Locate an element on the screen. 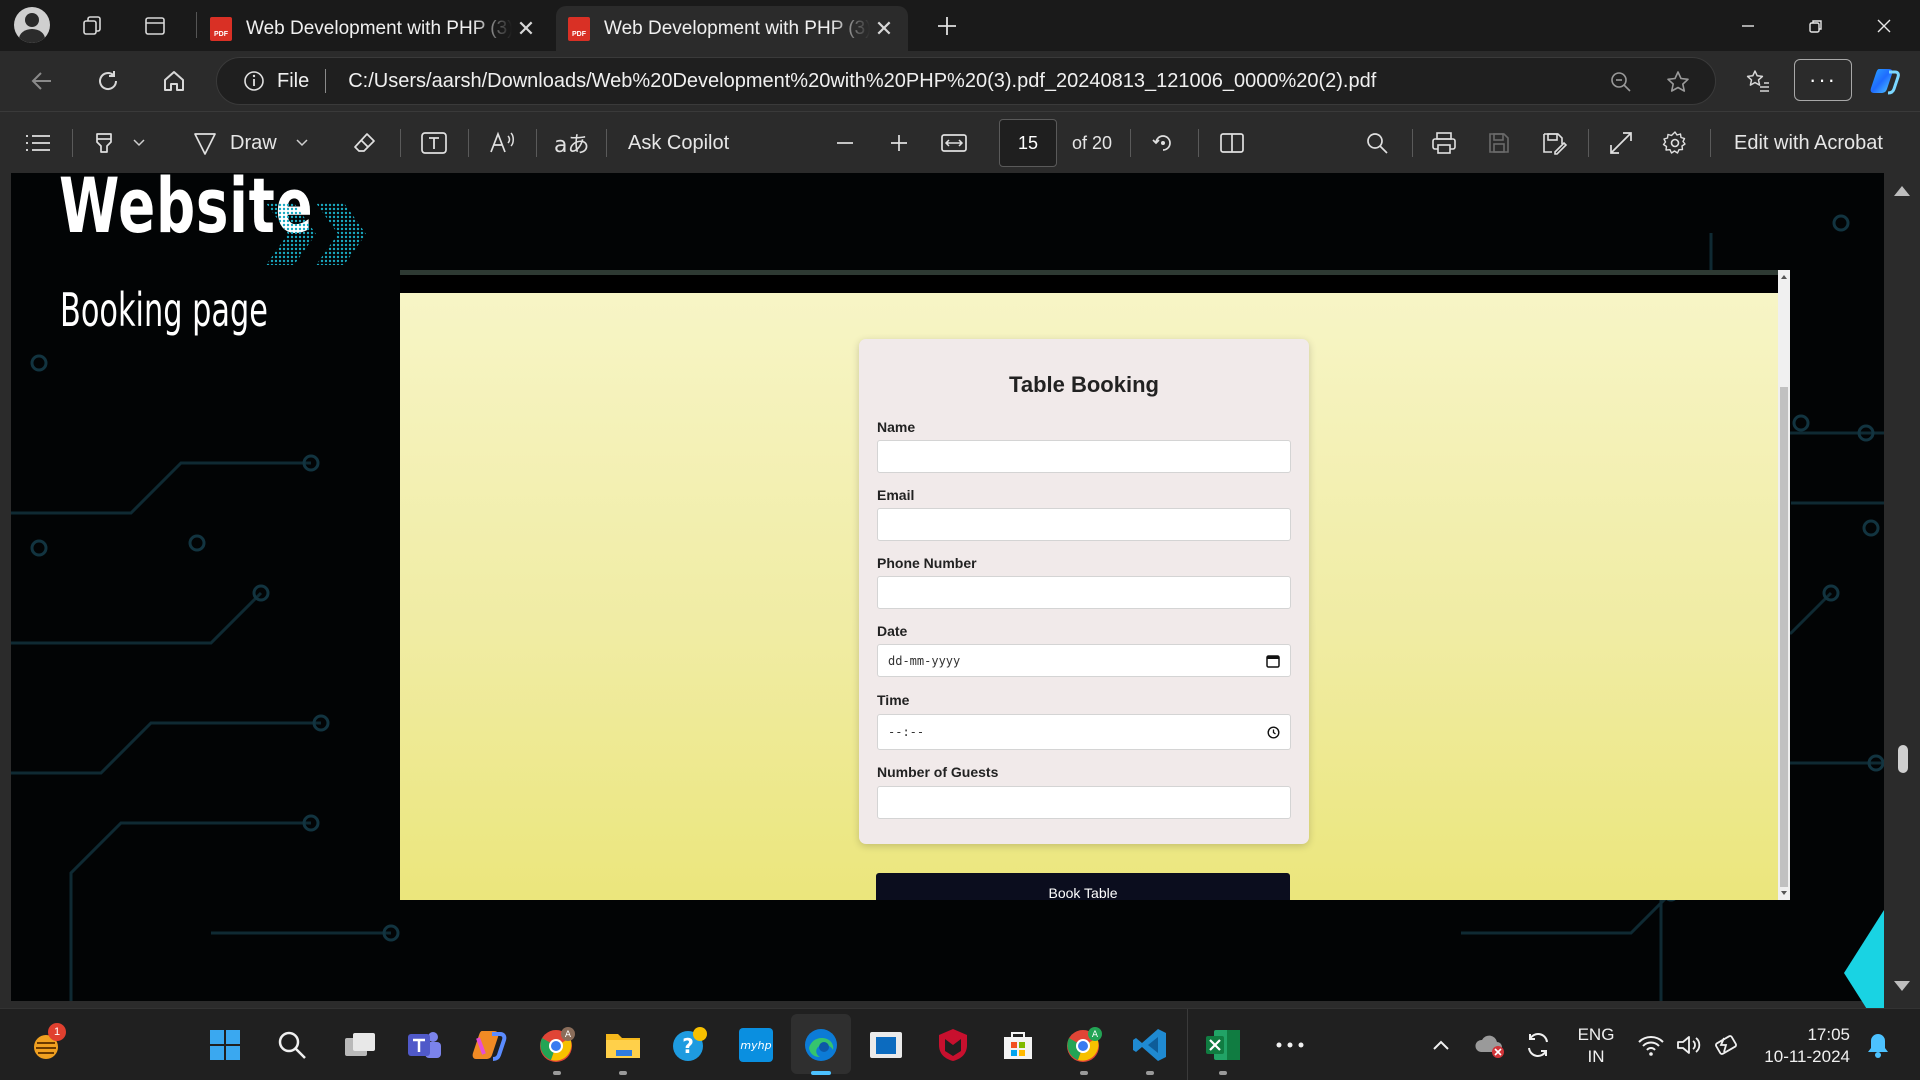 This screenshot has width=1920, height=1080. name-label: Name is located at coordinates (896, 427).